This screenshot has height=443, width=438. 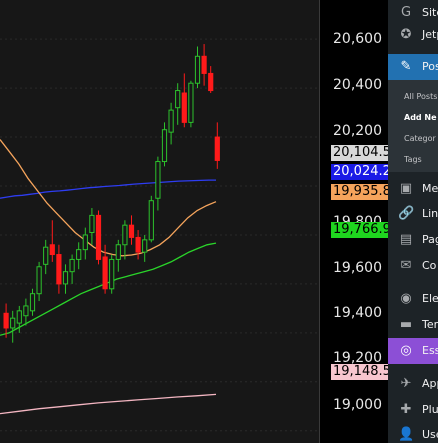 What do you see at coordinates (357, 268) in the screenshot?
I see `price-tick-label: 19,600` at bounding box center [357, 268].